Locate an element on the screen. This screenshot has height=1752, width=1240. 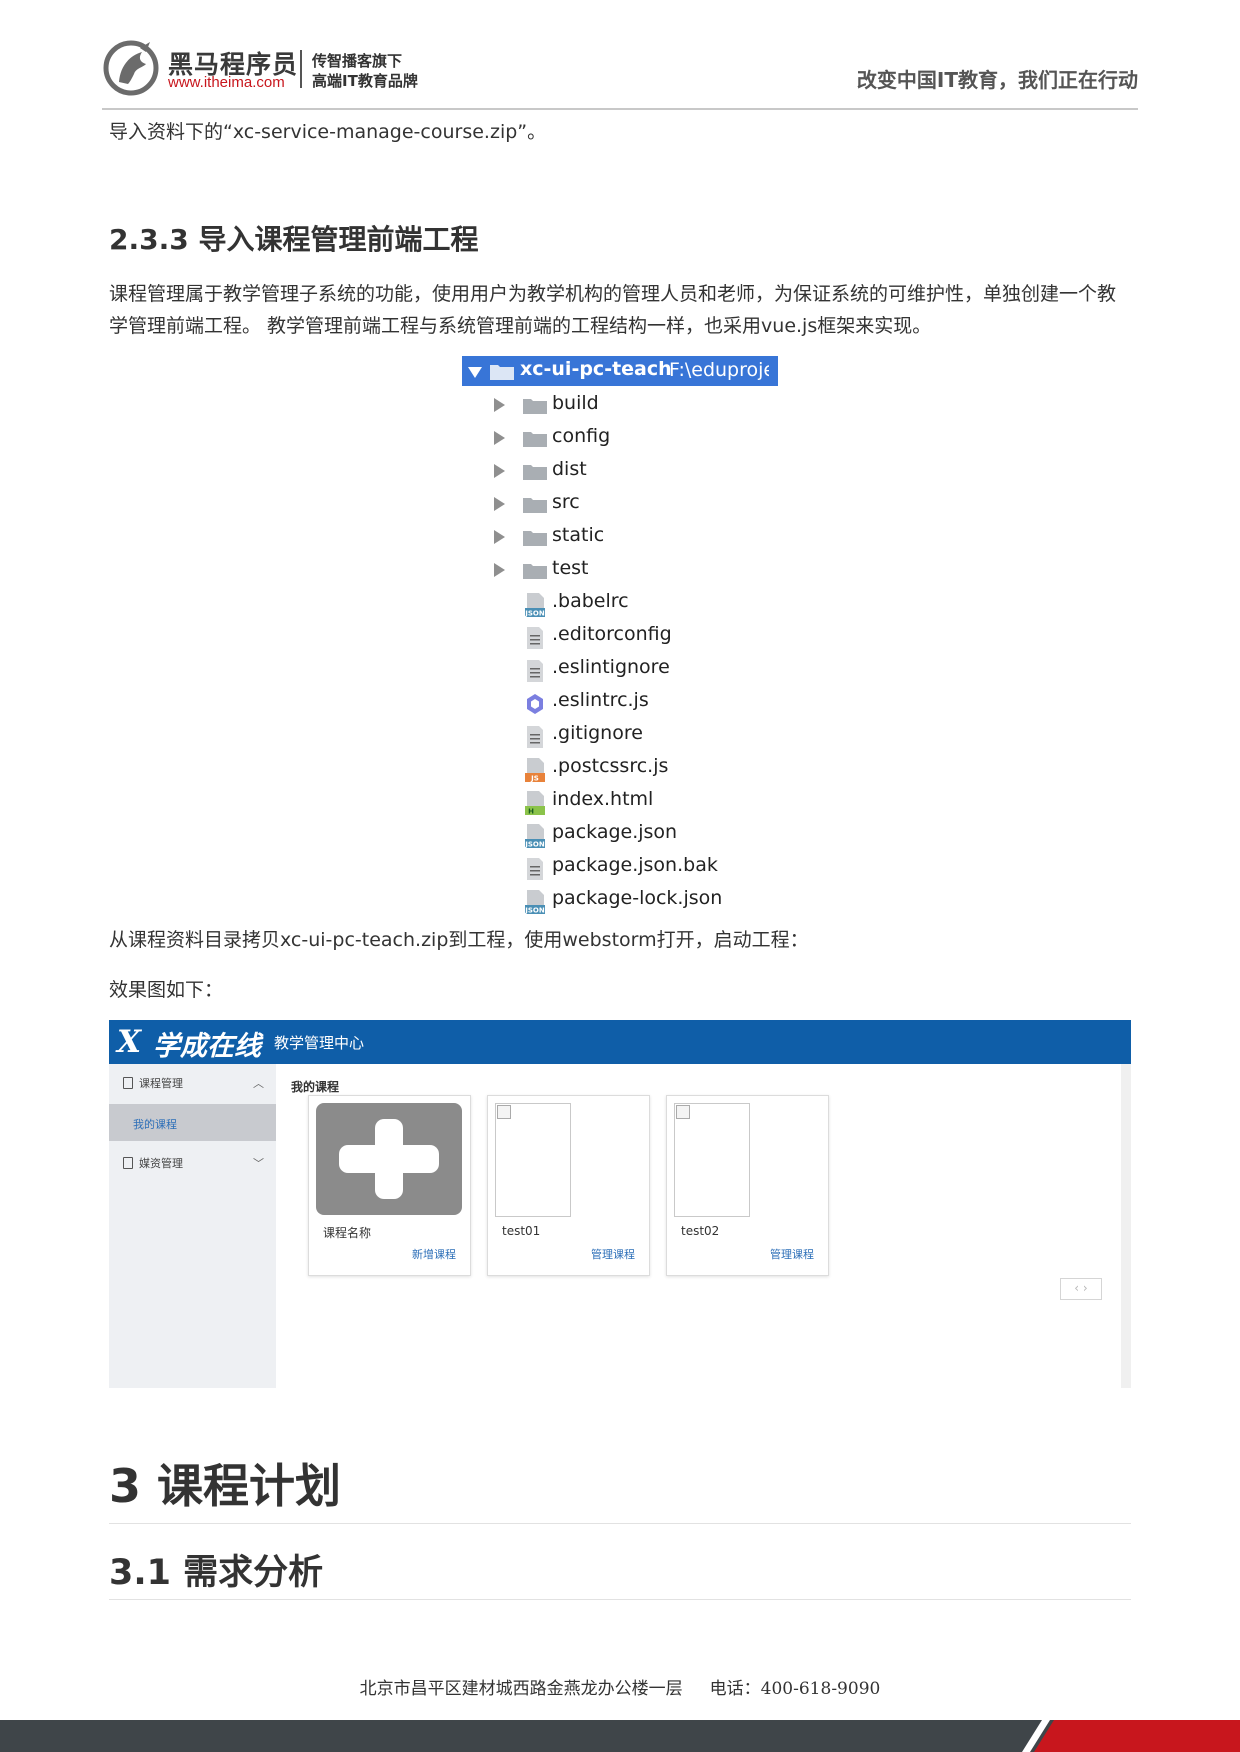
broken-image-icon is located at coordinates (504, 1112).